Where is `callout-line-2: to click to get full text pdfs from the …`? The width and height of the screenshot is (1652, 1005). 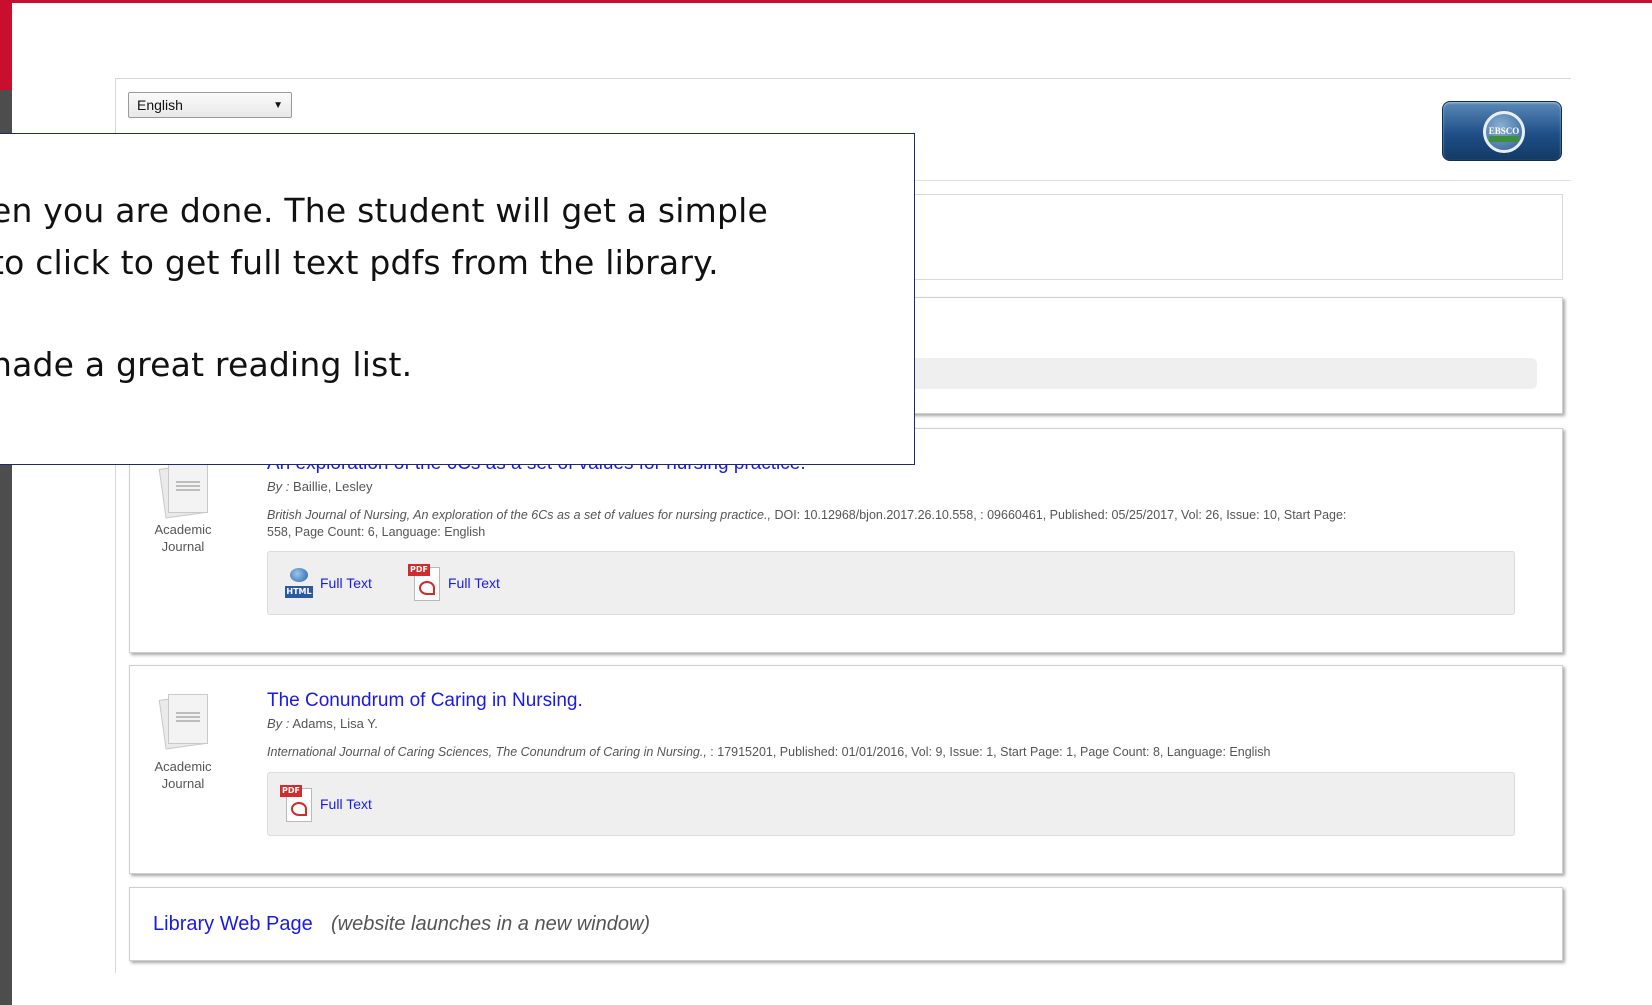 callout-line-2: to click to get full text pdfs from the … is located at coordinates (359, 262).